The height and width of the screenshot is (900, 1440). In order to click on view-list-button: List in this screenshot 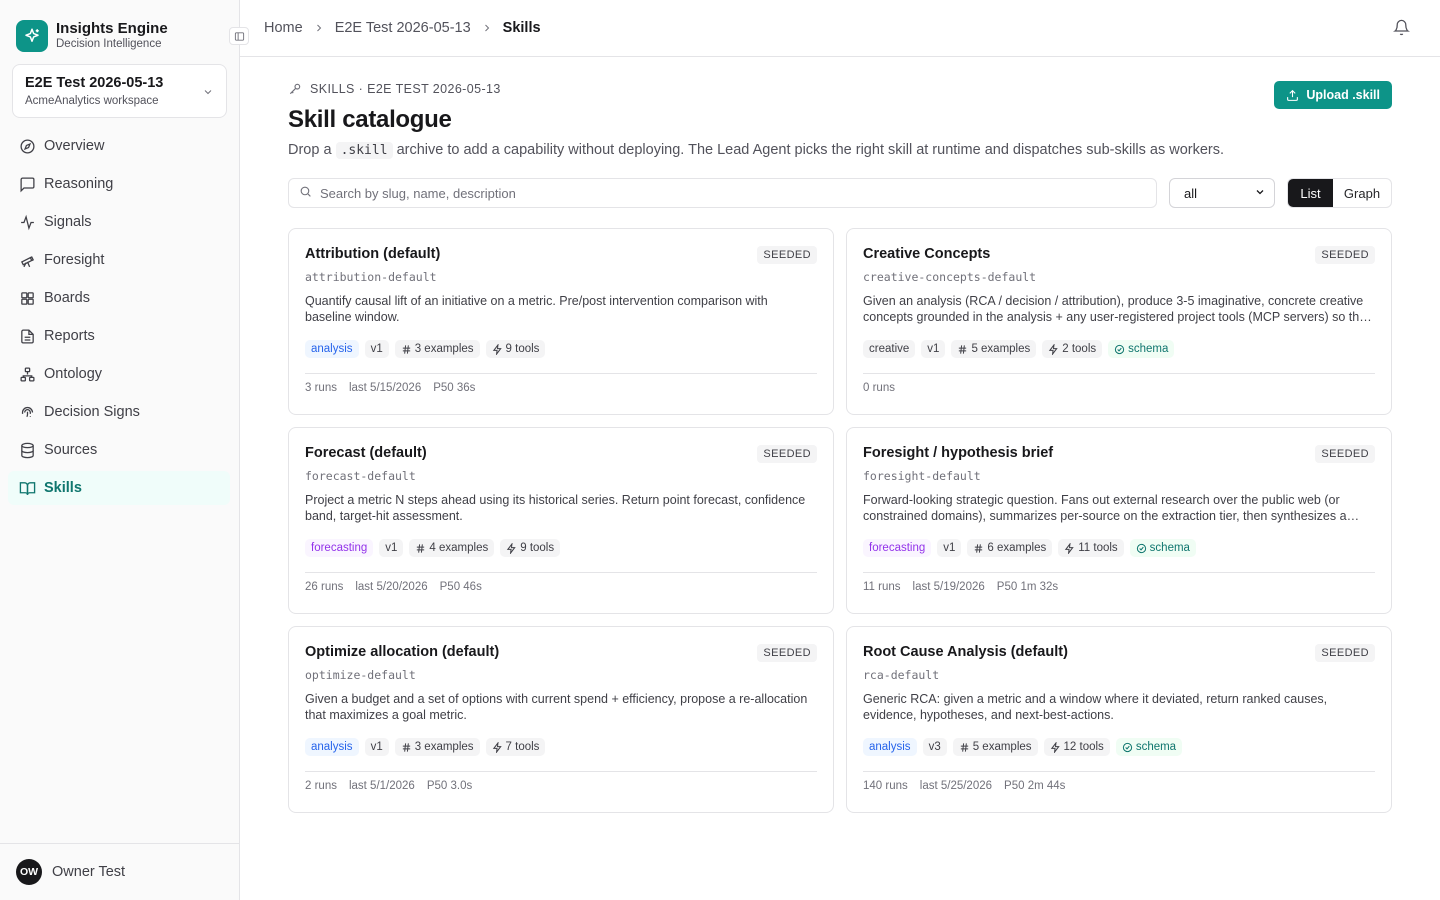, I will do `click(1310, 193)`.